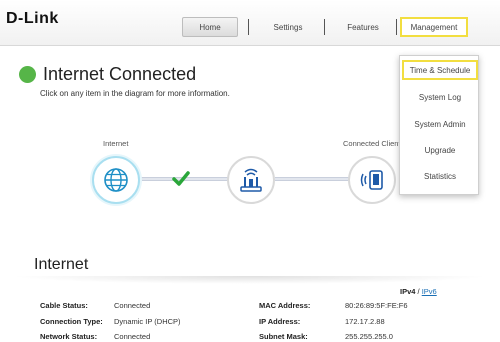 Image resolution: width=500 pixels, height=342 pixels. Describe the element at coordinates (374, 143) in the screenshot. I see `clients-node-label: Connected Clients` at that location.